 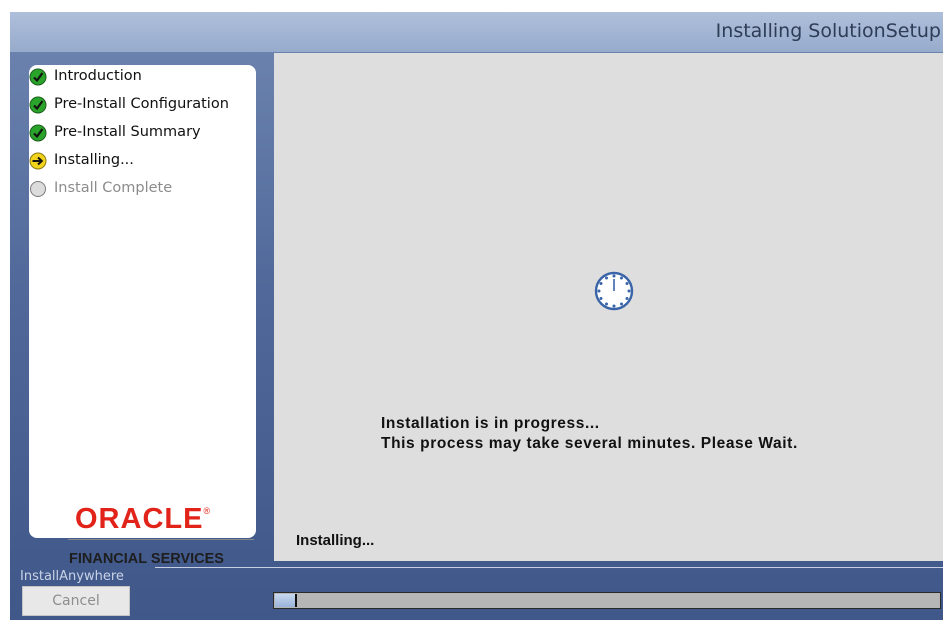 What do you see at coordinates (607, 600) in the screenshot?
I see `progress-bar` at bounding box center [607, 600].